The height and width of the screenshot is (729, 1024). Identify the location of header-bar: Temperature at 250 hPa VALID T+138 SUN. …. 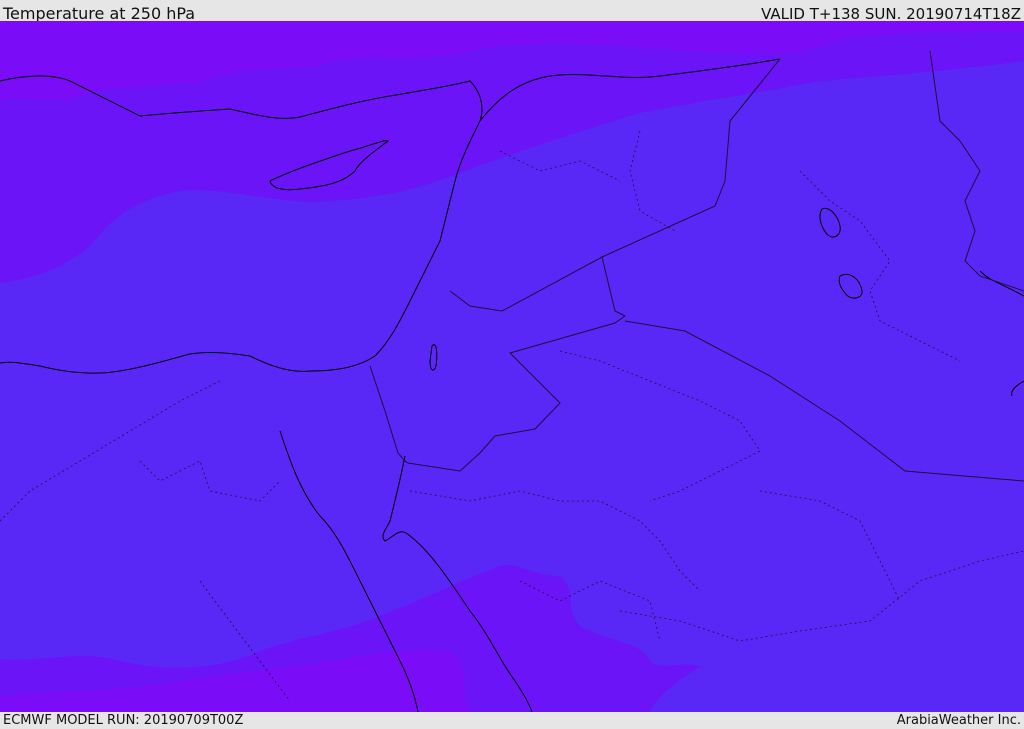
(512, 11).